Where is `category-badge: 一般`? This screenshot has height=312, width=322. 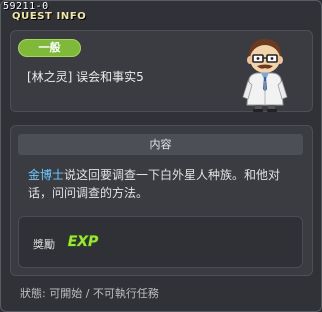 category-badge: 一般 is located at coordinates (49, 48).